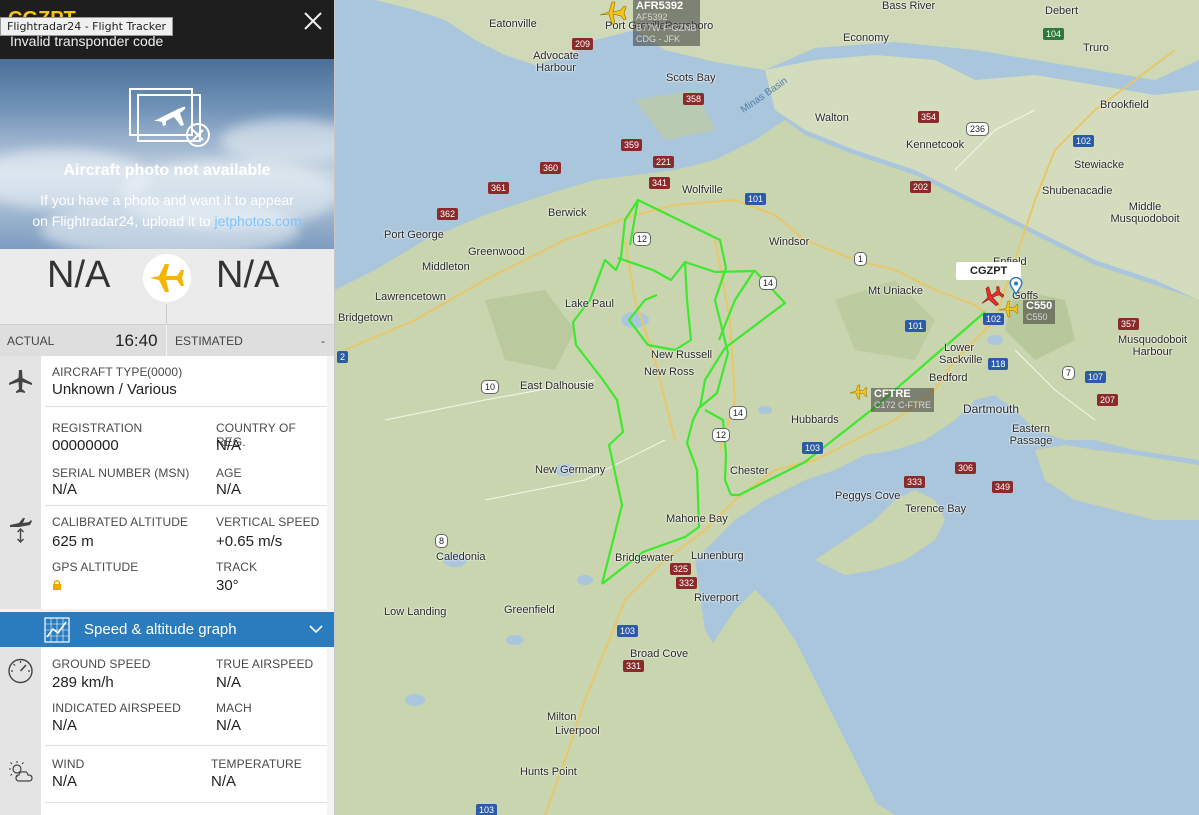 The height and width of the screenshot is (815, 1199). I want to click on airplane-icon, so click(20, 381).